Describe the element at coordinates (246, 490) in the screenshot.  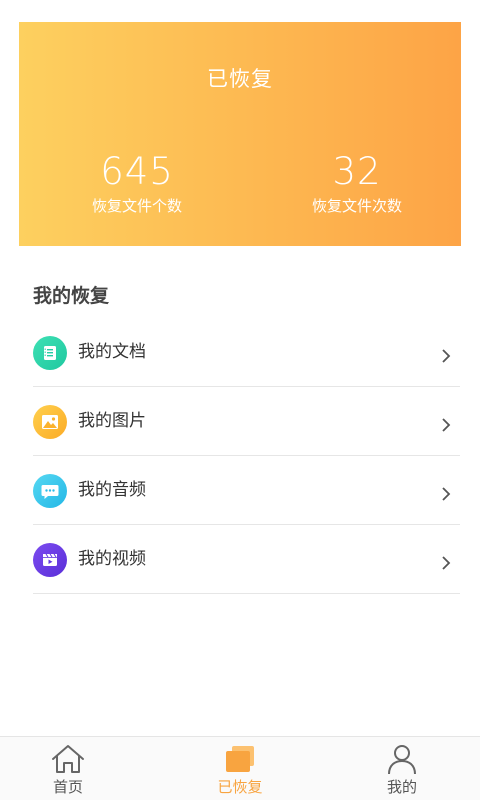
I see `list-item-audio: 我的音频` at that location.